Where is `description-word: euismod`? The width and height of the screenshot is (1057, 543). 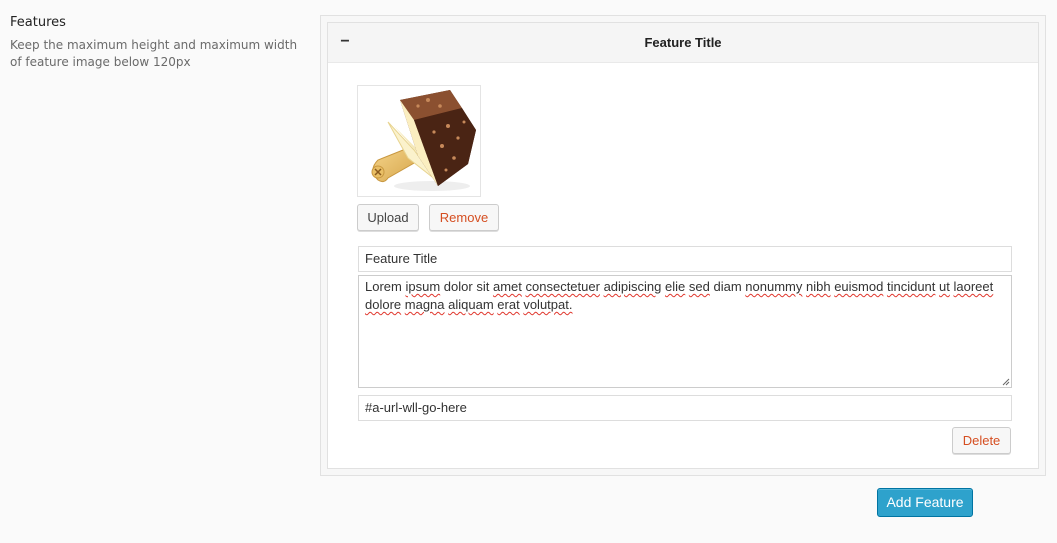 description-word: euismod is located at coordinates (859, 286).